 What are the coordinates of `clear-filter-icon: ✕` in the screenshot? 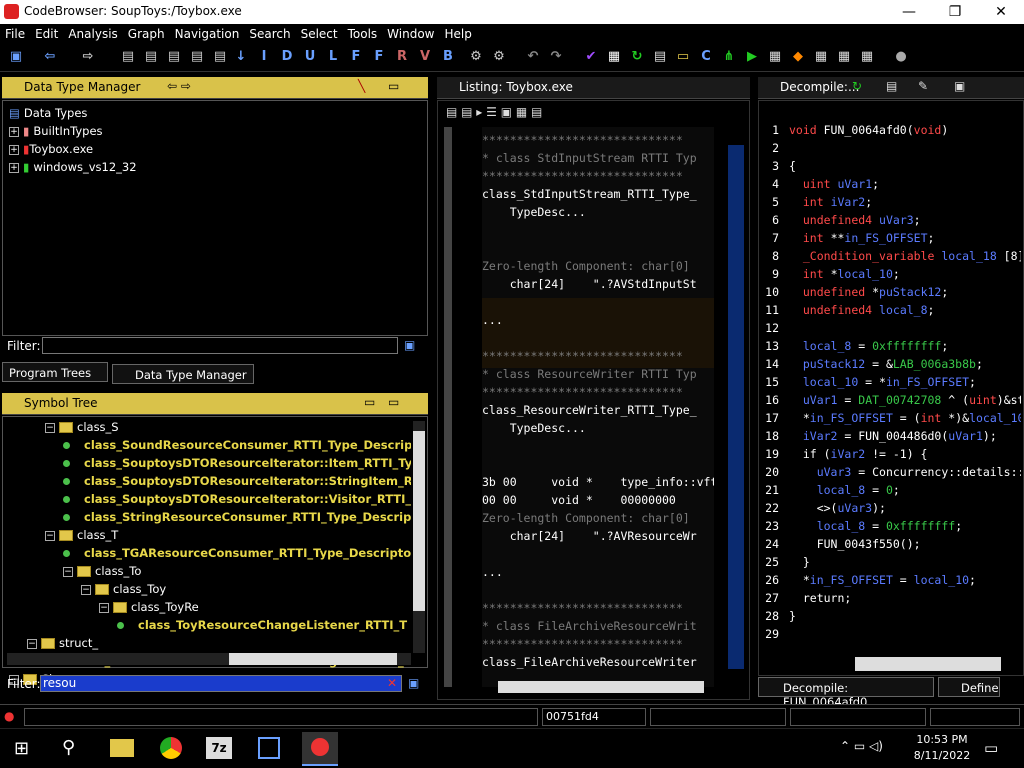 It's located at (392, 683).